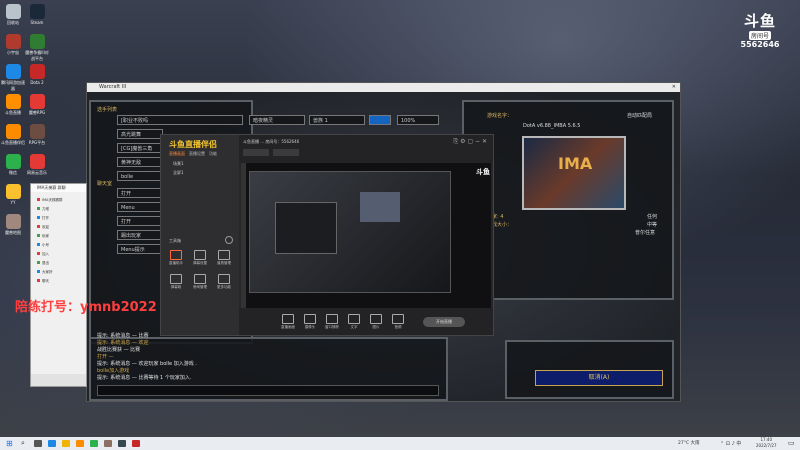  Describe the element at coordinates (43, 209) in the screenshot. I see `chat-list-item: 刀塔` at that location.